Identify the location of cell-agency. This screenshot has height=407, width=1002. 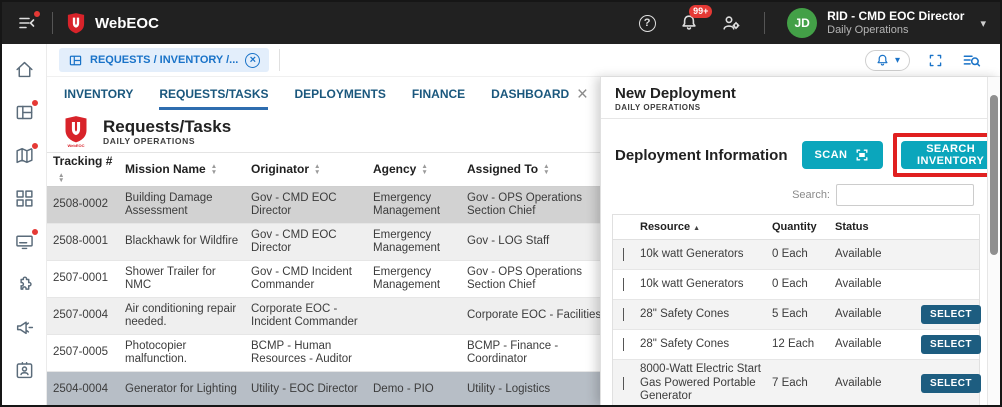
(420, 316).